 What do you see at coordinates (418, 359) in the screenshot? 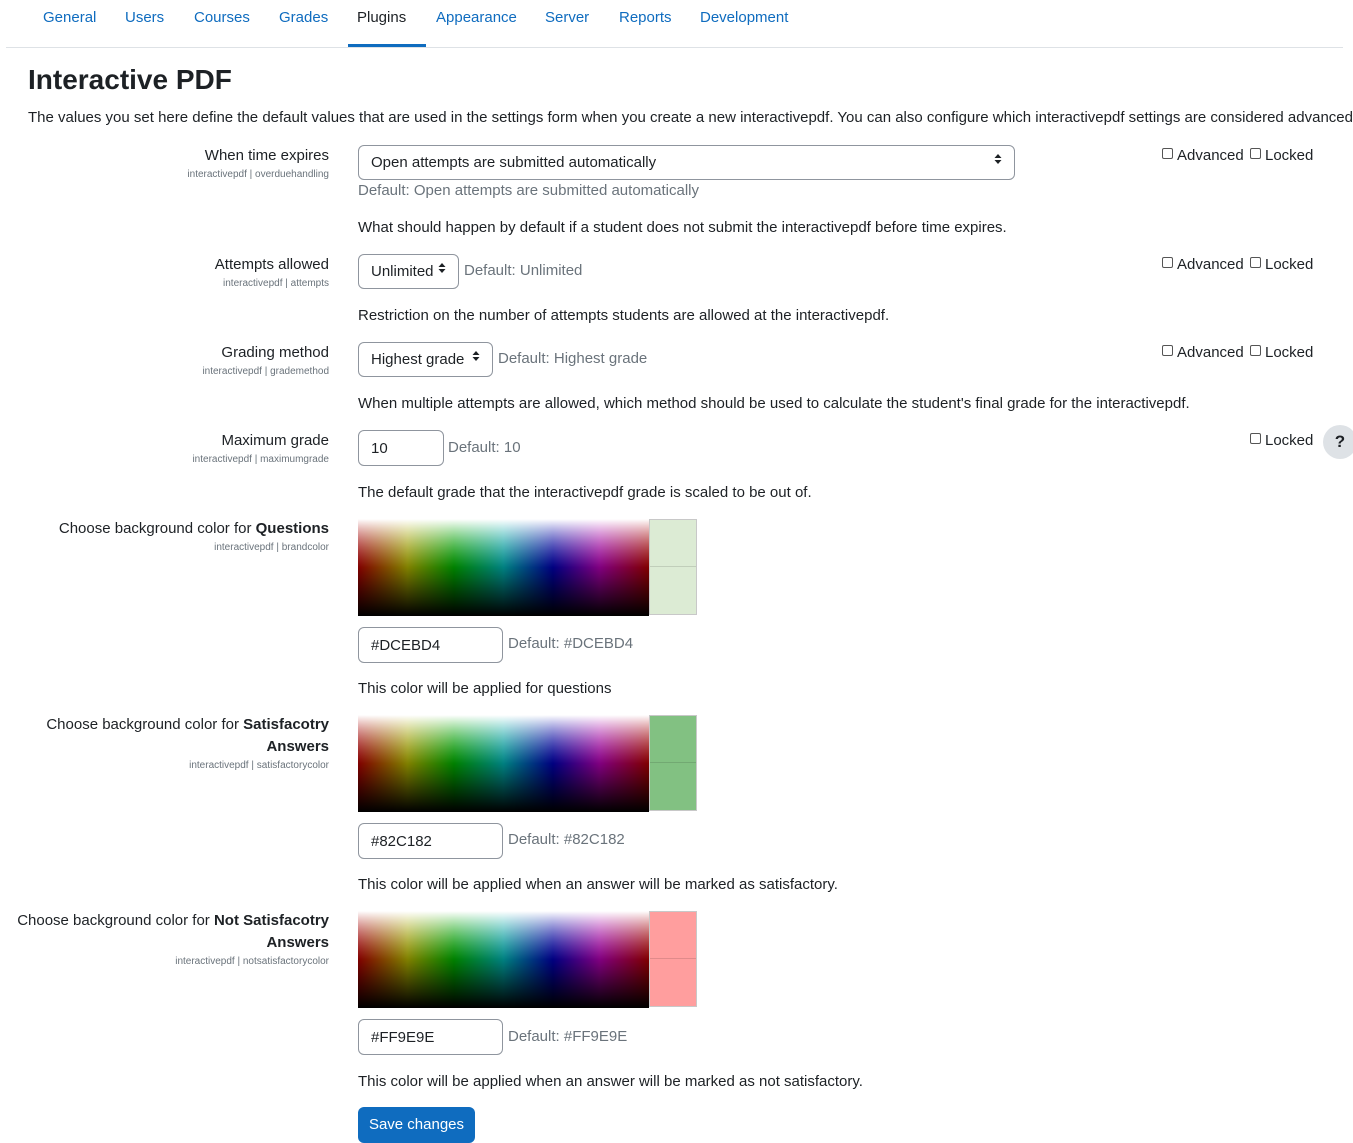
I see `grademethod-select-value: Highest grade` at bounding box center [418, 359].